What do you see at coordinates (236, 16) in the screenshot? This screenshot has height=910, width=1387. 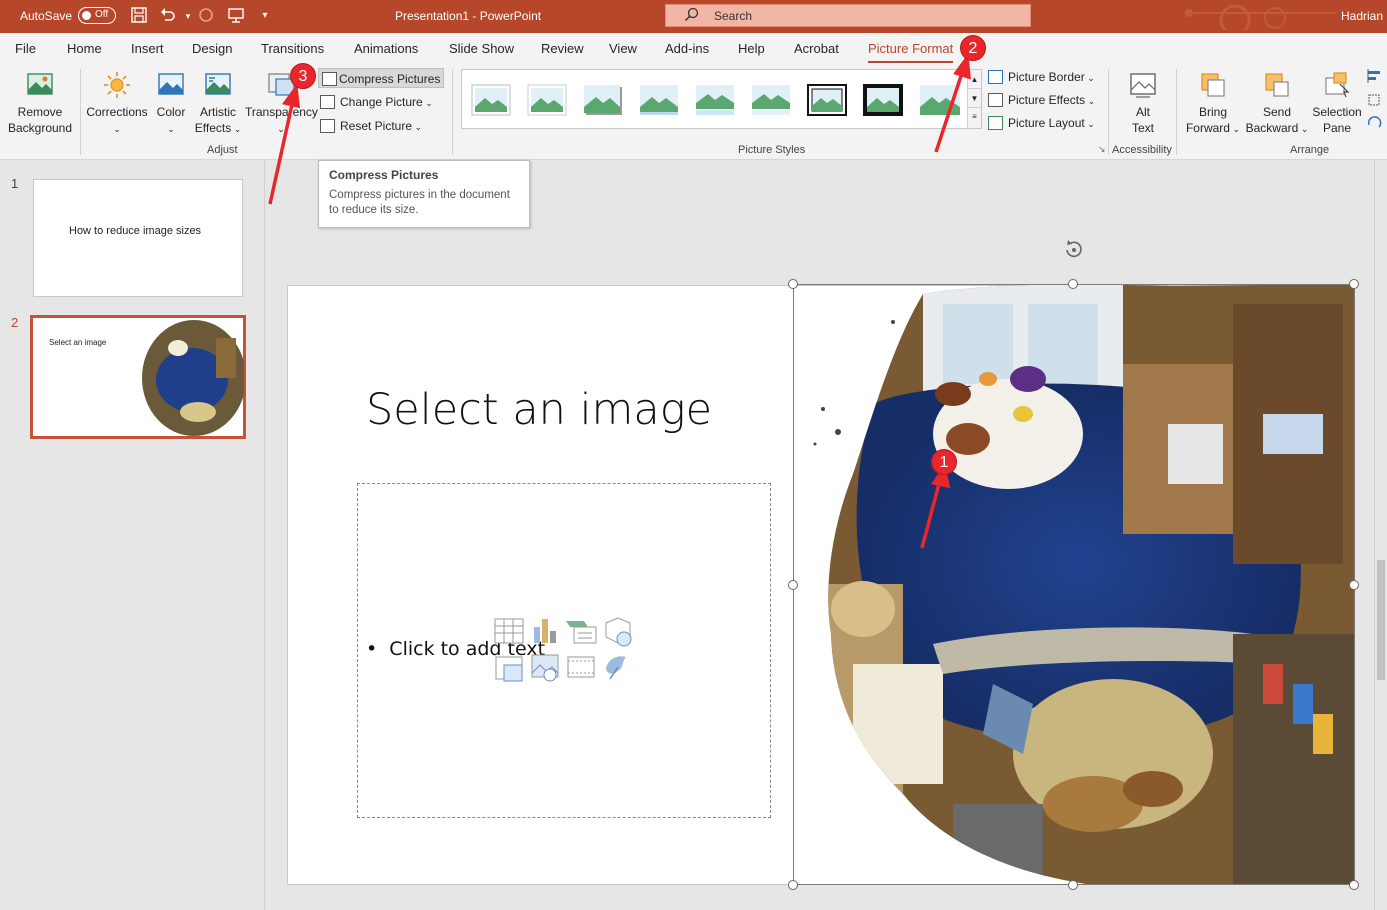 I see `present-from-start-icon` at bounding box center [236, 16].